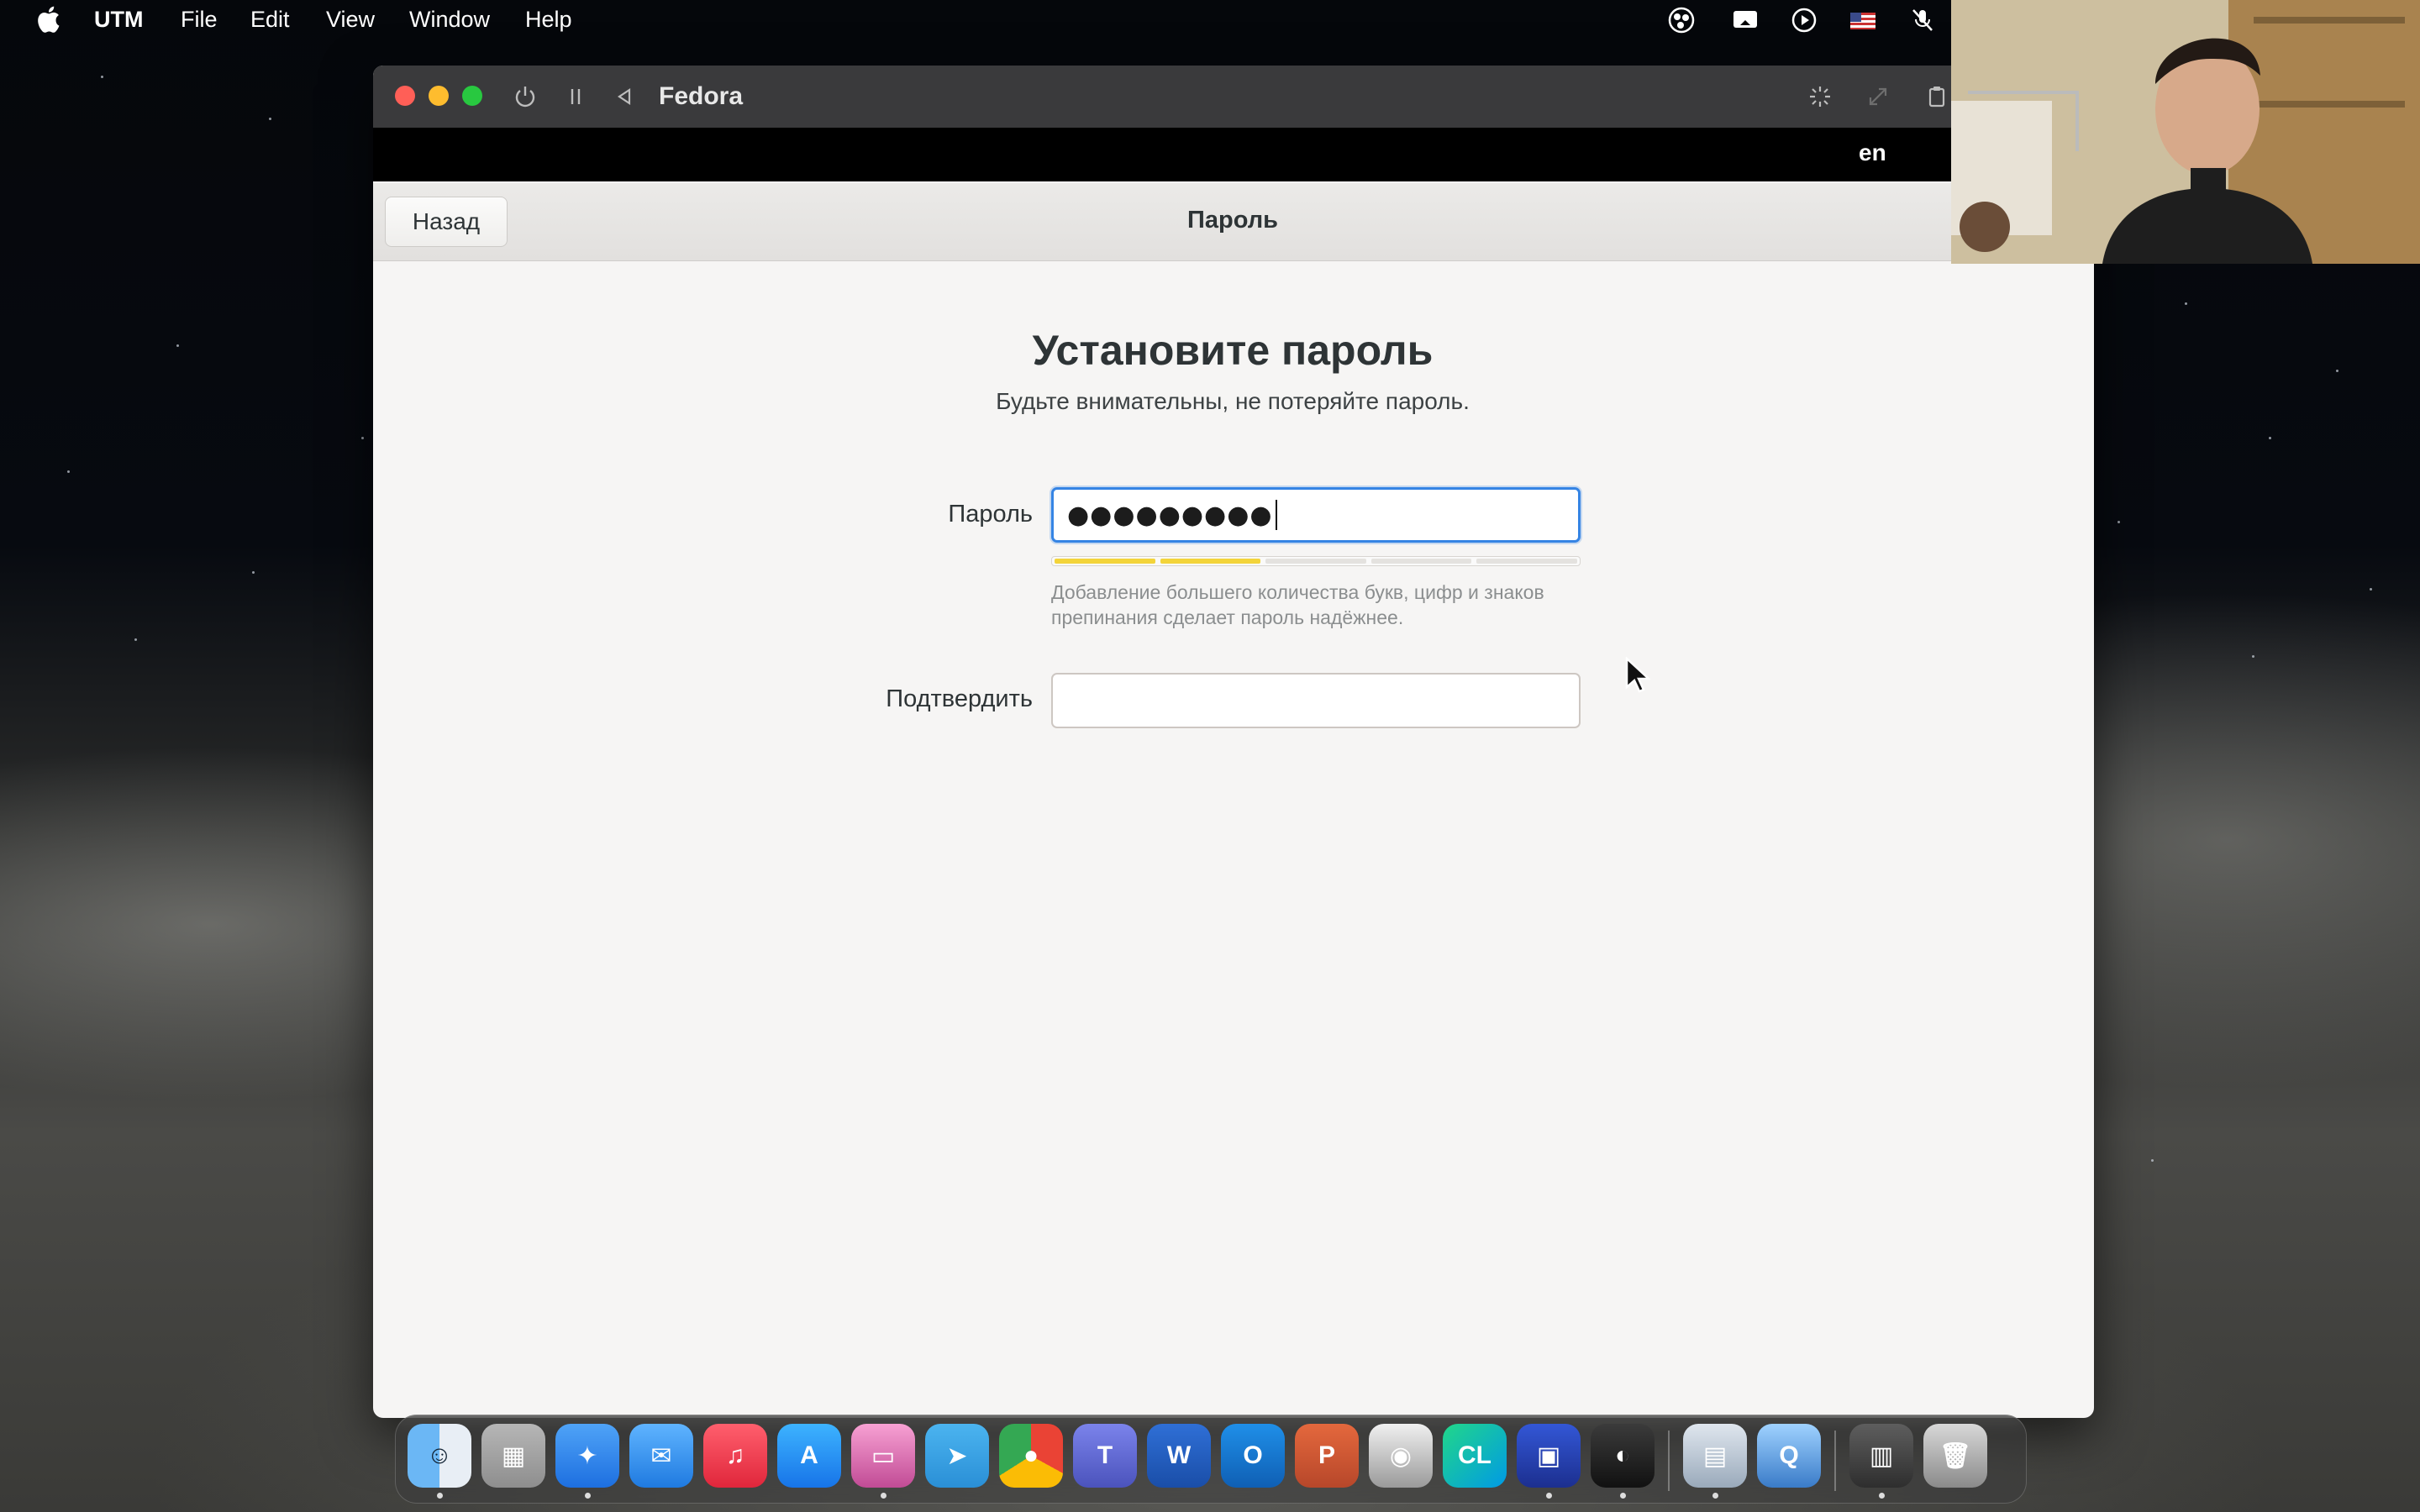 This screenshot has height=1512, width=2420. I want to click on dock-trash-icon: 🗑, so click(1955, 1456).